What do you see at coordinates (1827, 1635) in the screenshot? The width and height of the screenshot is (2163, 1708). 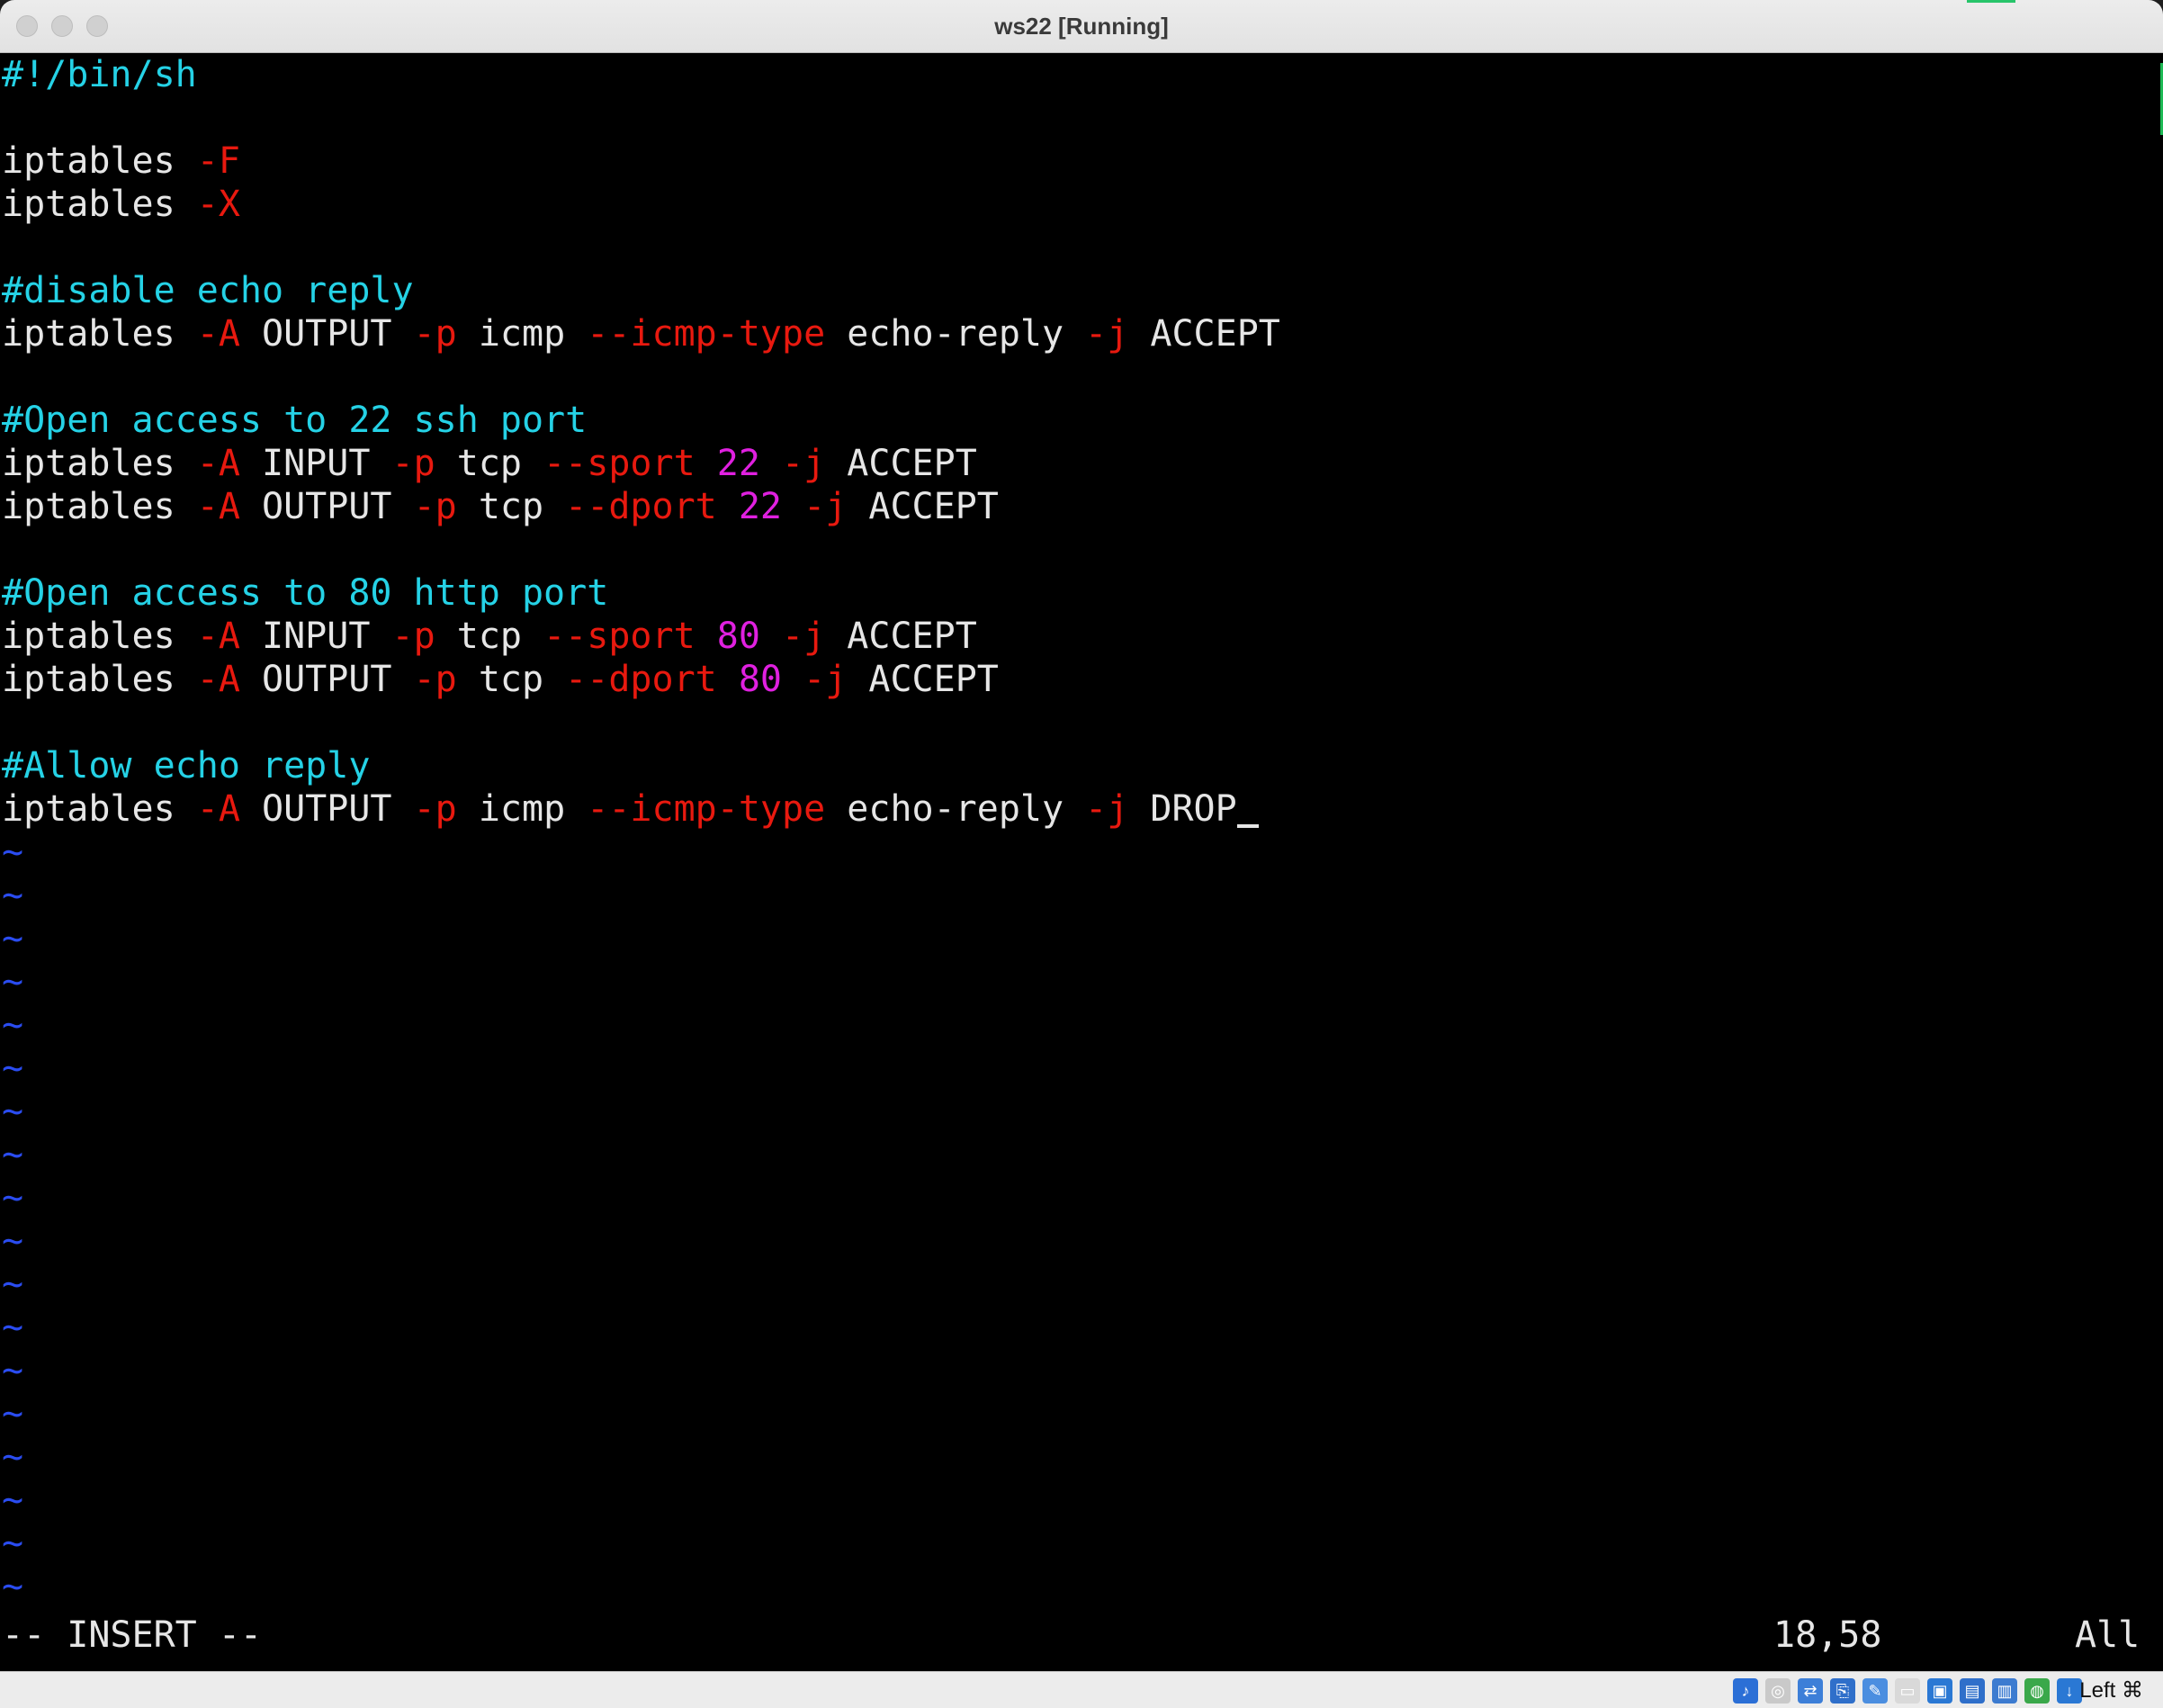 I see `cursor-position: 18,58` at bounding box center [1827, 1635].